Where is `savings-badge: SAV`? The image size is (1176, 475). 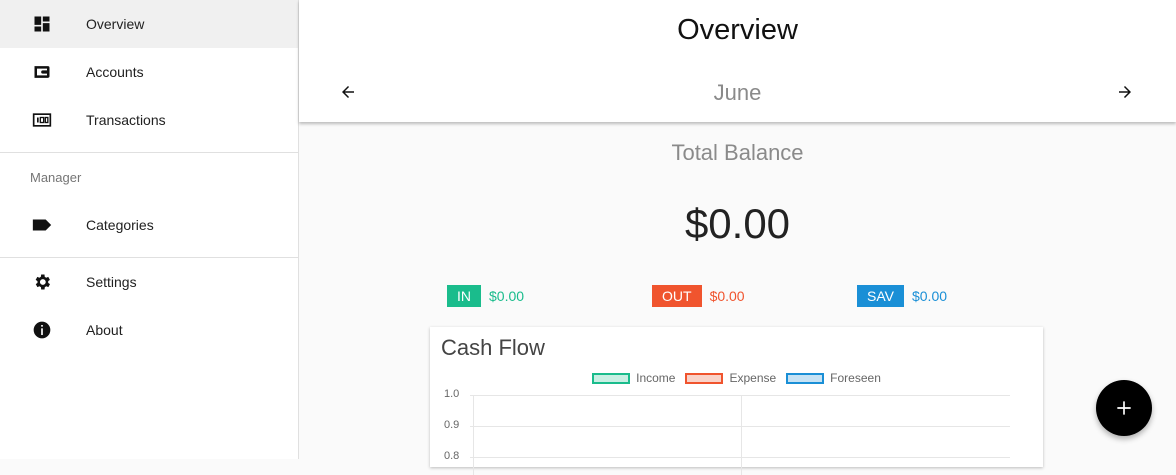
savings-badge: SAV is located at coordinates (880, 296).